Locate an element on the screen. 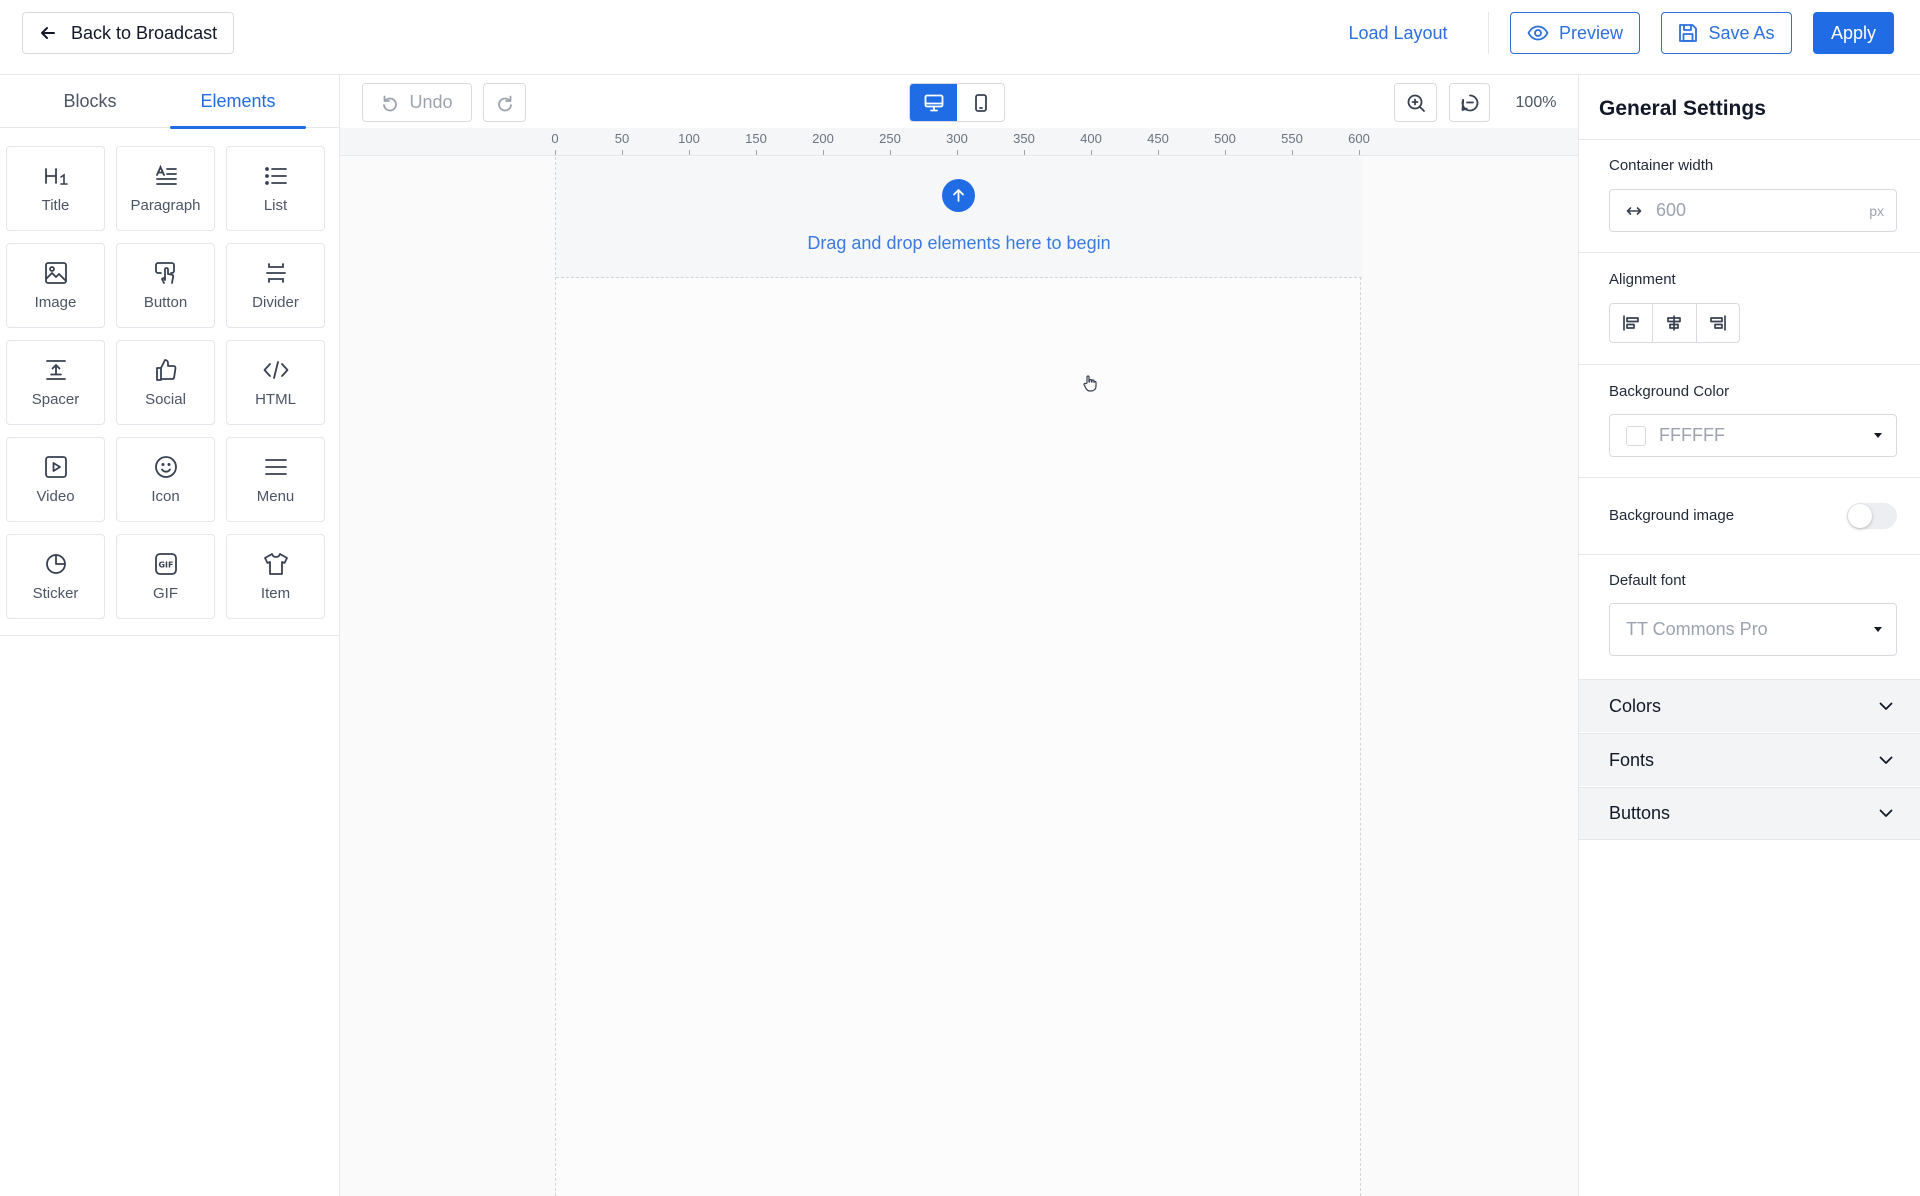 This screenshot has width=1920, height=1196. device-toggle is located at coordinates (957, 102).